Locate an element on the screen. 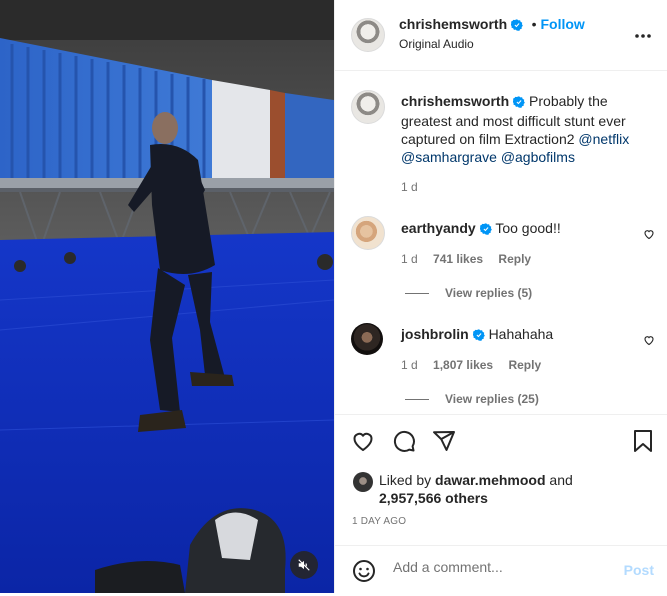 This screenshot has width=667, height=596. mute-toggle-button is located at coordinates (304, 565).